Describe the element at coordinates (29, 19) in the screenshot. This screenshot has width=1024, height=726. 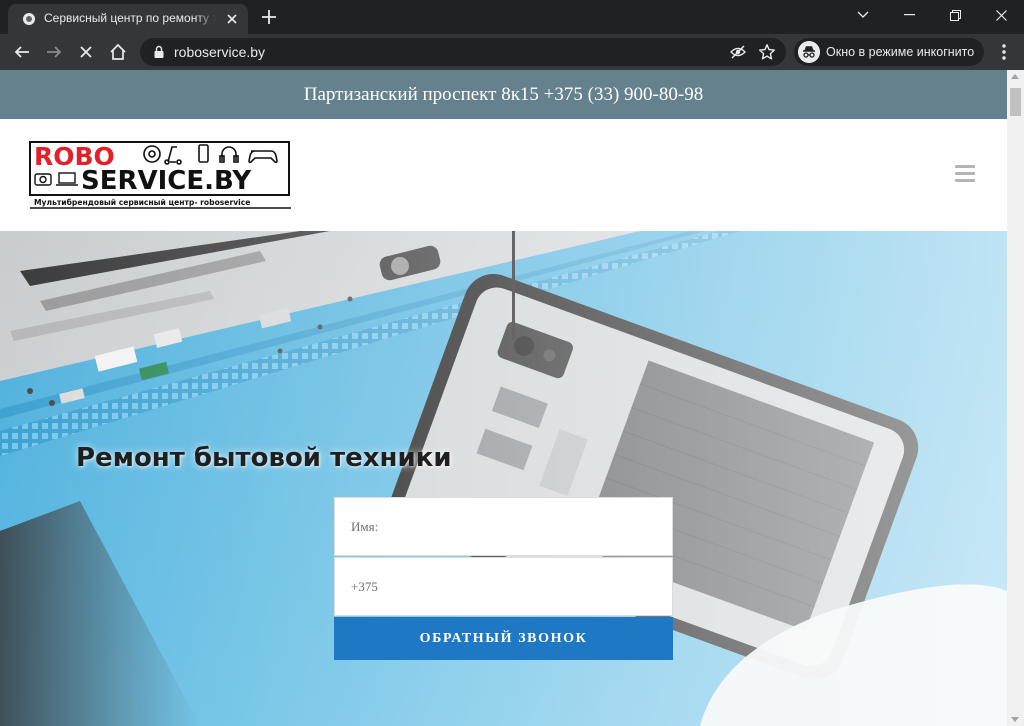
I see `favicon-icon` at that location.